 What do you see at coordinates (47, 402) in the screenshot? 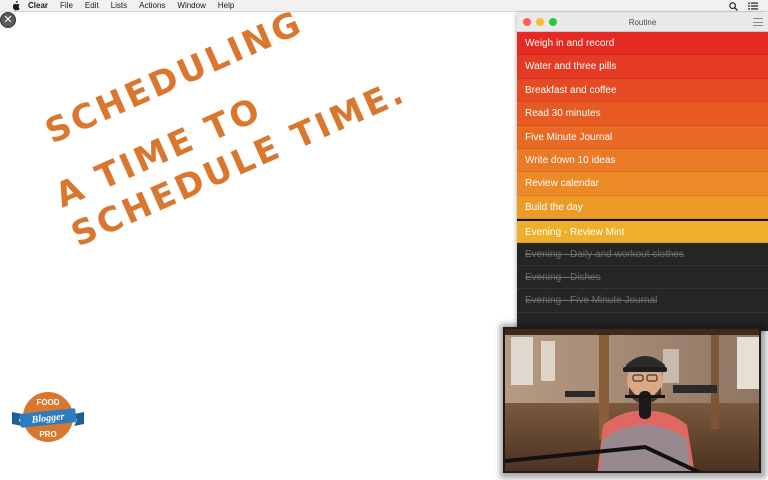
I see `logo-top: FOOD` at bounding box center [47, 402].